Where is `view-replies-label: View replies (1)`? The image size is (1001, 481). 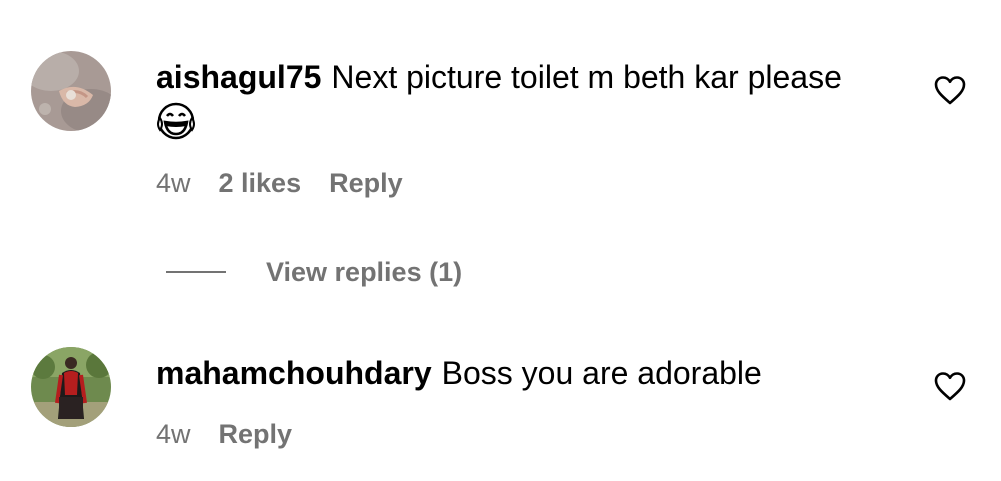 view-replies-label: View replies (1) is located at coordinates (364, 271).